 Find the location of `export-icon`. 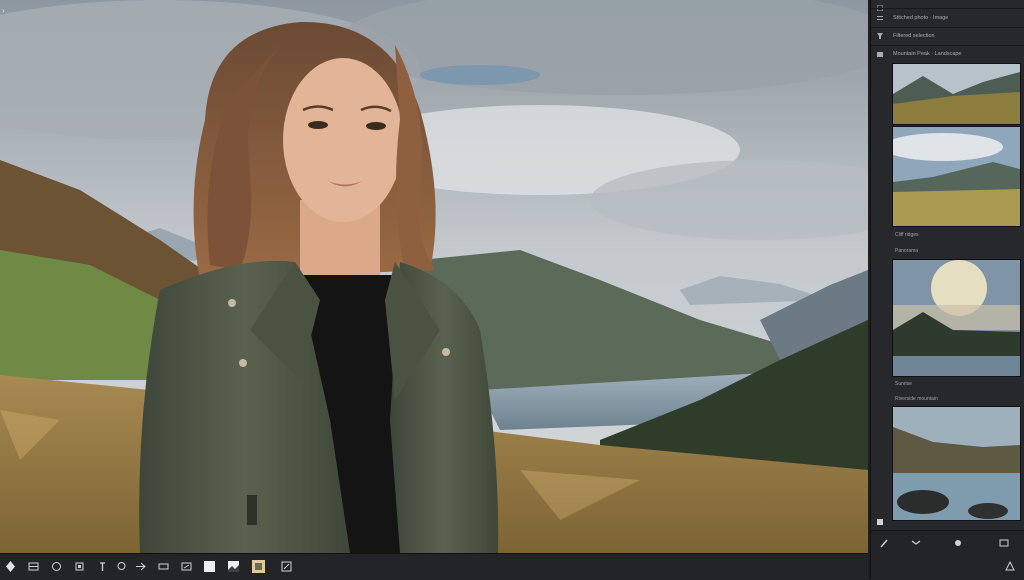

export-icon is located at coordinates (286, 566).